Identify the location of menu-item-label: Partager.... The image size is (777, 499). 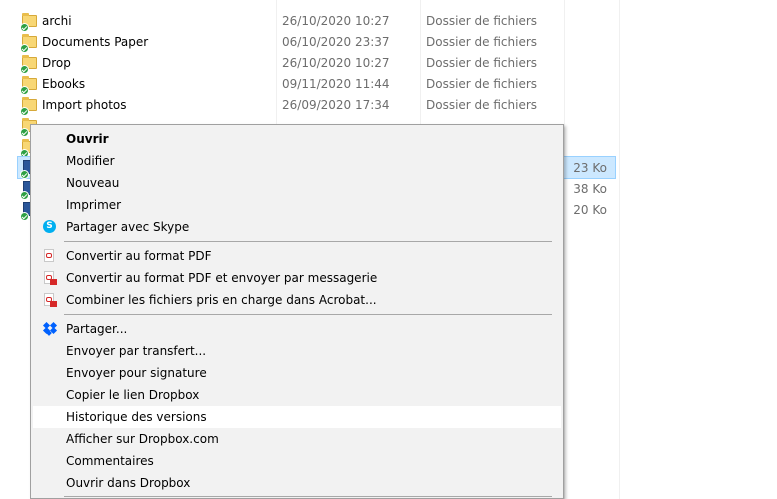
(97, 329).